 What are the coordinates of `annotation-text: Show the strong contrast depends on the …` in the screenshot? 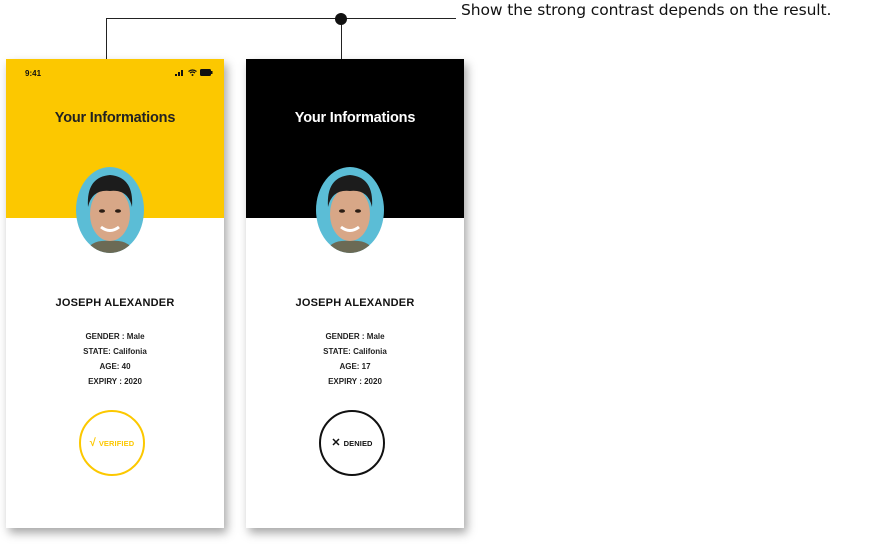 It's located at (646, 10).